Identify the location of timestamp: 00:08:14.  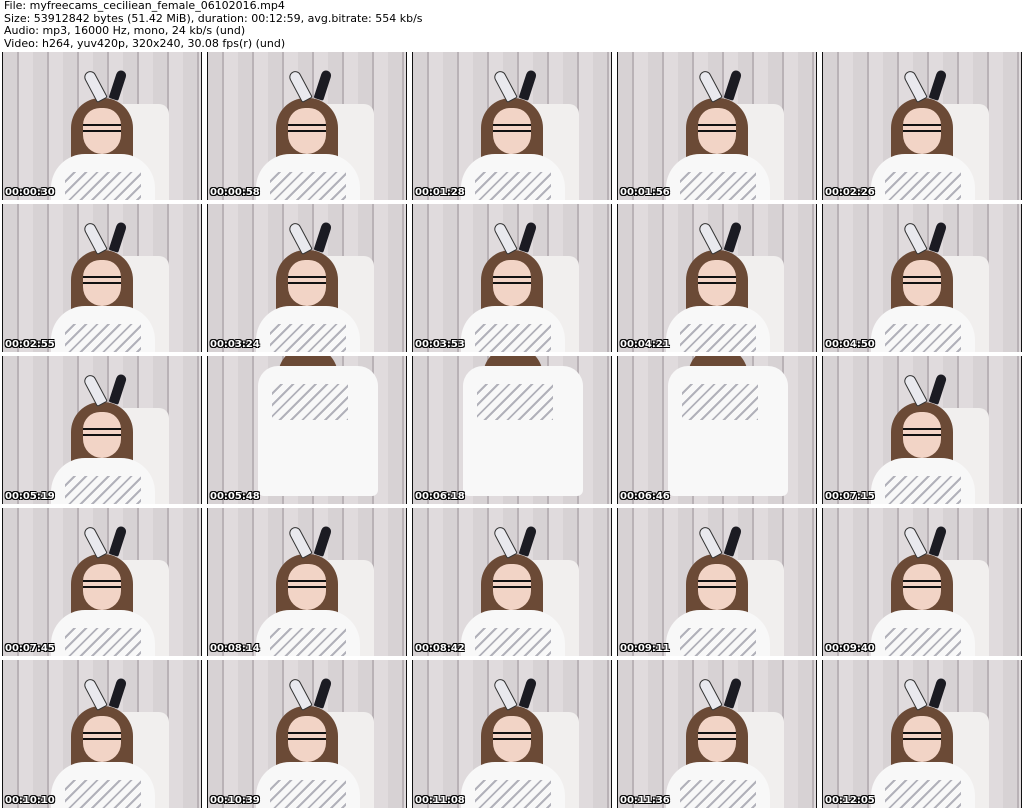
(235, 648).